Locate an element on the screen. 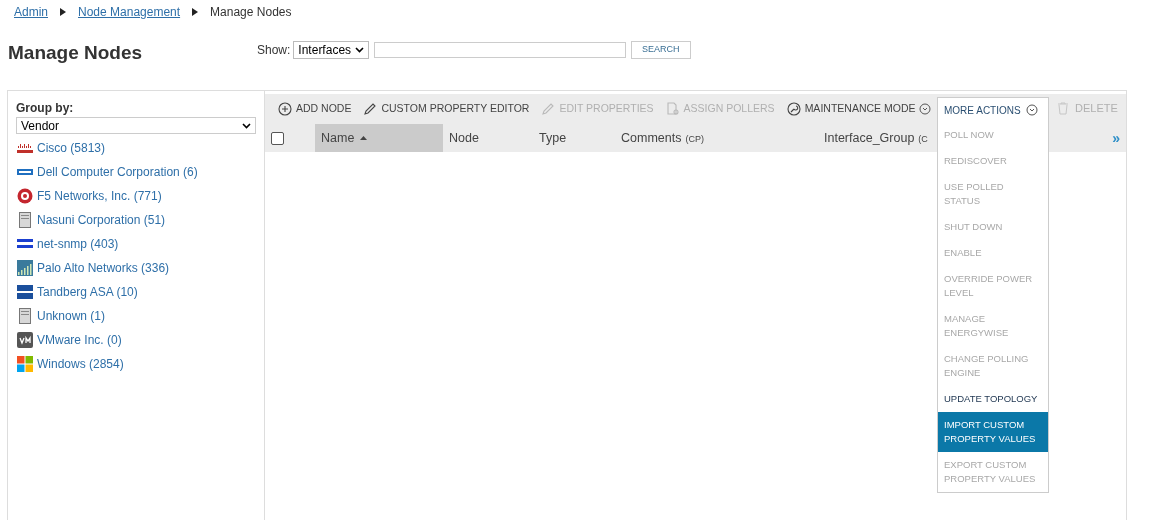 The width and height of the screenshot is (1156, 520). column-header: Name is located at coordinates (379, 138).